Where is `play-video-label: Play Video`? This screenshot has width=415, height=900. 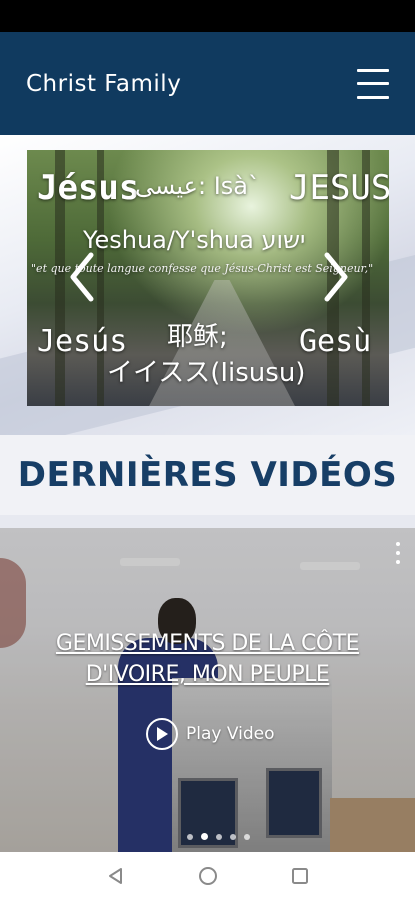 play-video-label: Play Video is located at coordinates (230, 734).